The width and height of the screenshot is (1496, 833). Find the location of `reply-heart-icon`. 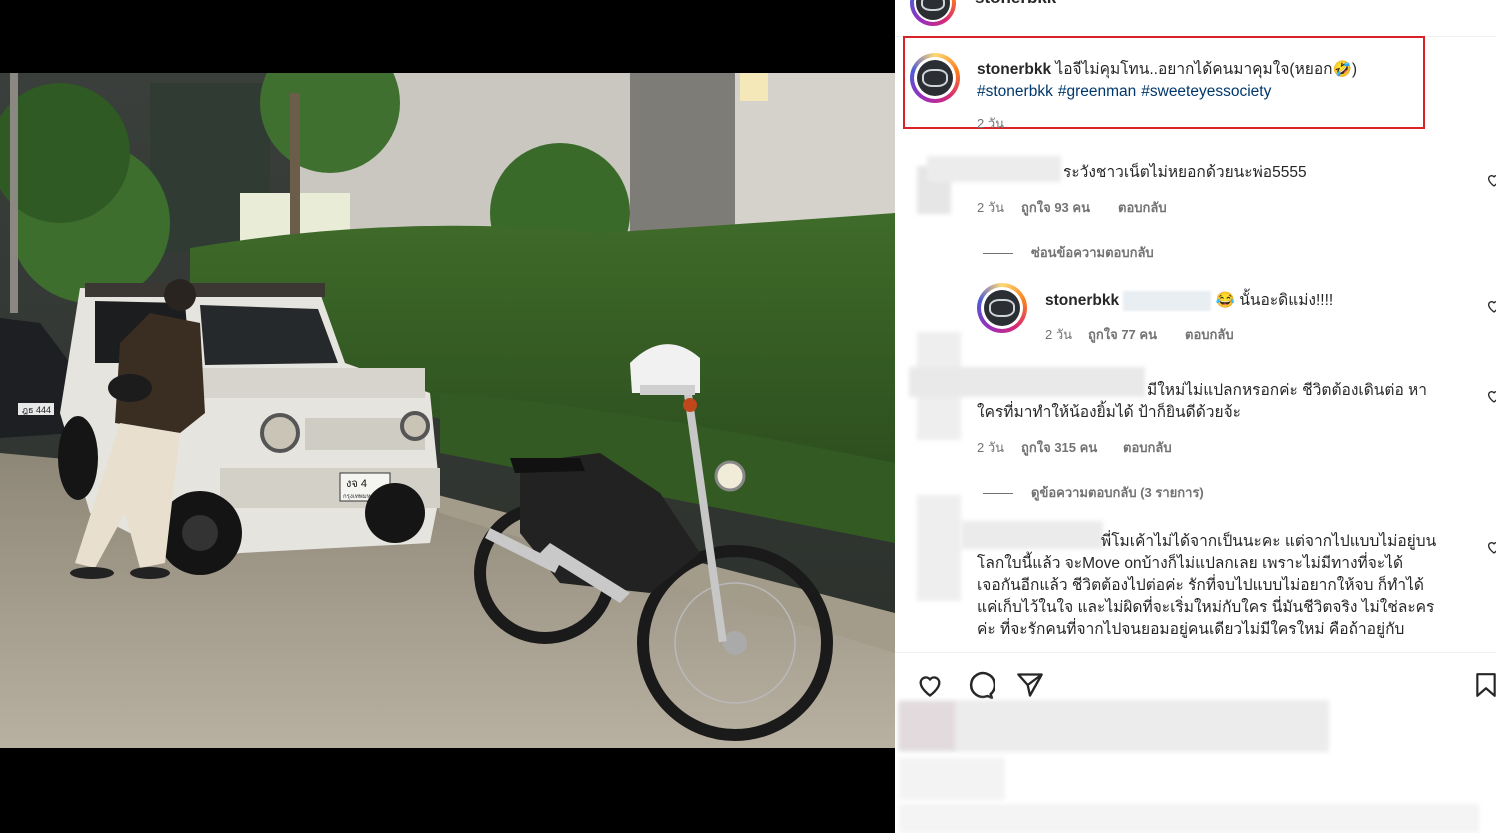

reply-heart-icon is located at coordinates (1491, 306).